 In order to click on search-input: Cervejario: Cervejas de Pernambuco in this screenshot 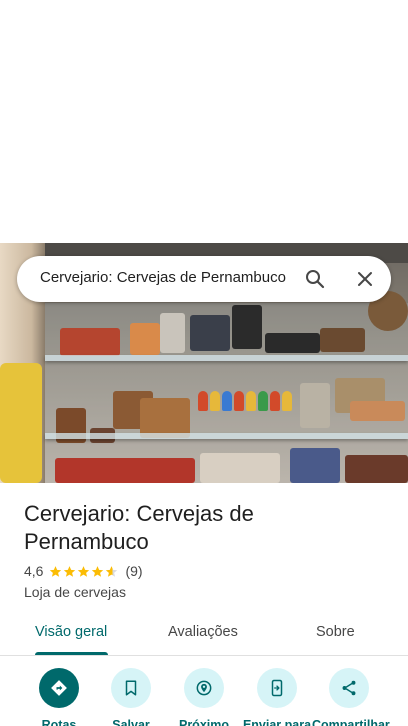, I will do `click(165, 277)`.